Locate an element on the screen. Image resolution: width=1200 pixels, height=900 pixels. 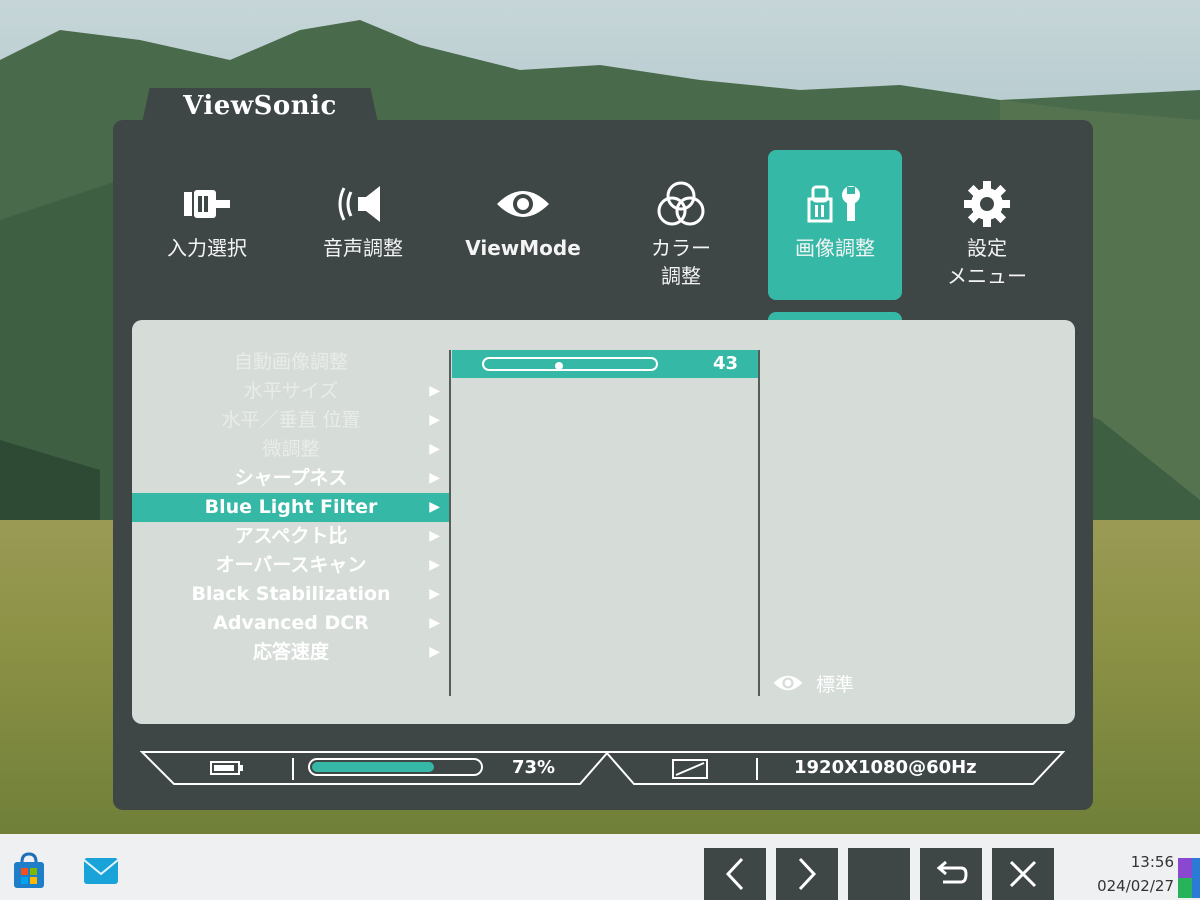
mail-icon is located at coordinates (101, 871).